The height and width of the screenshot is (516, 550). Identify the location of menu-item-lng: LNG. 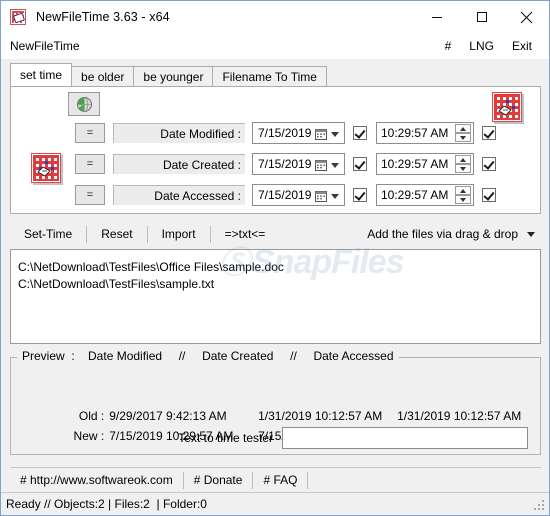
(481, 46).